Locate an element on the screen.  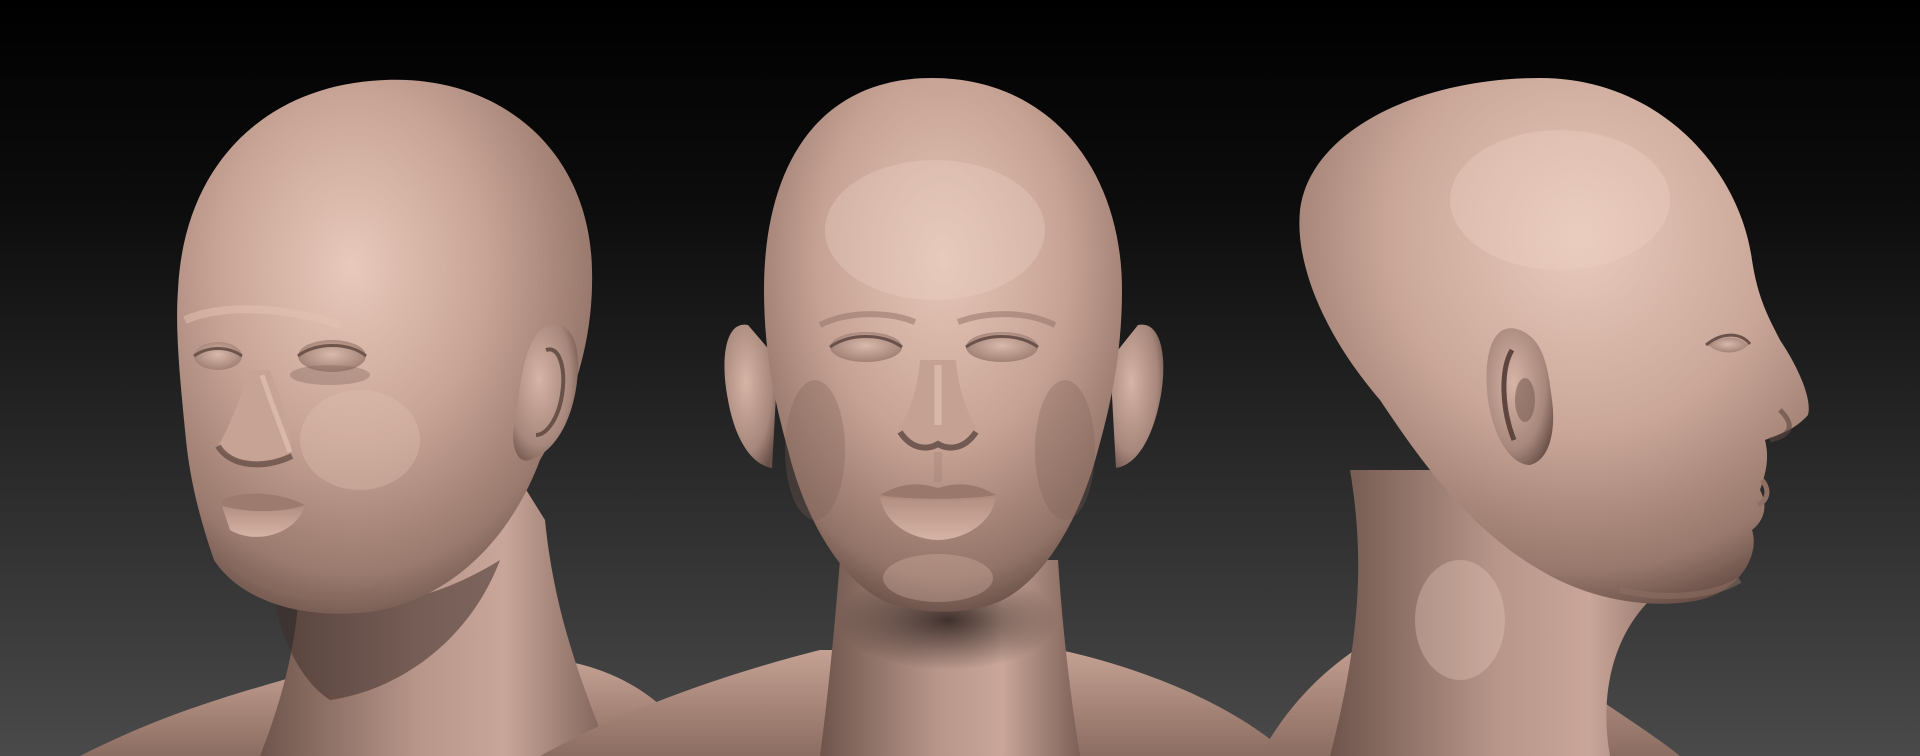
skull-highlight is located at coordinates (1560, 200).